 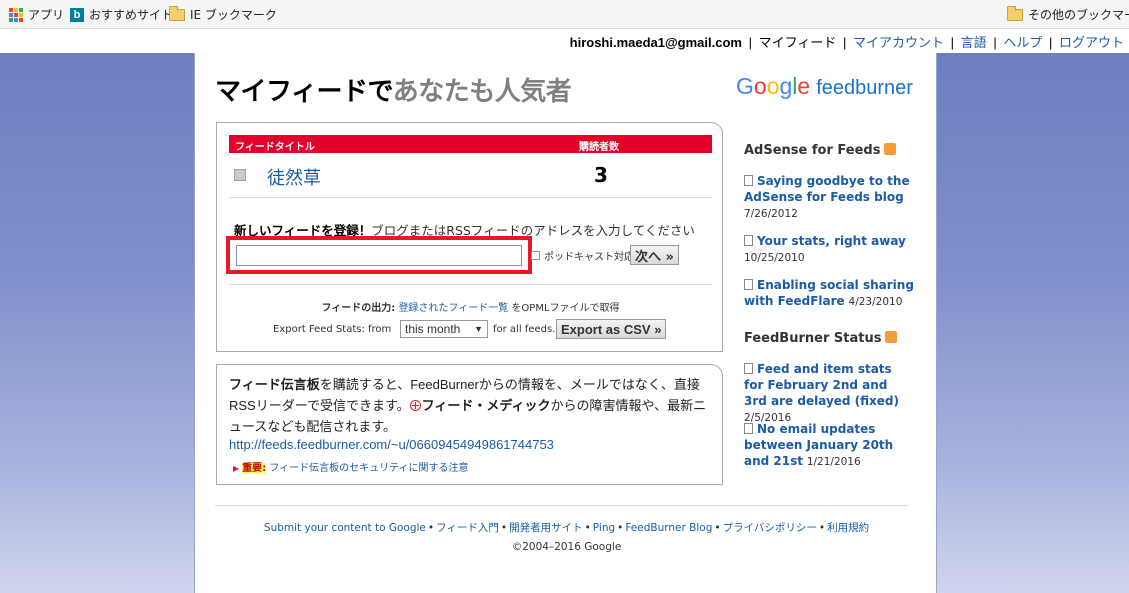 I want to click on feed-url-input, so click(x=379, y=255).